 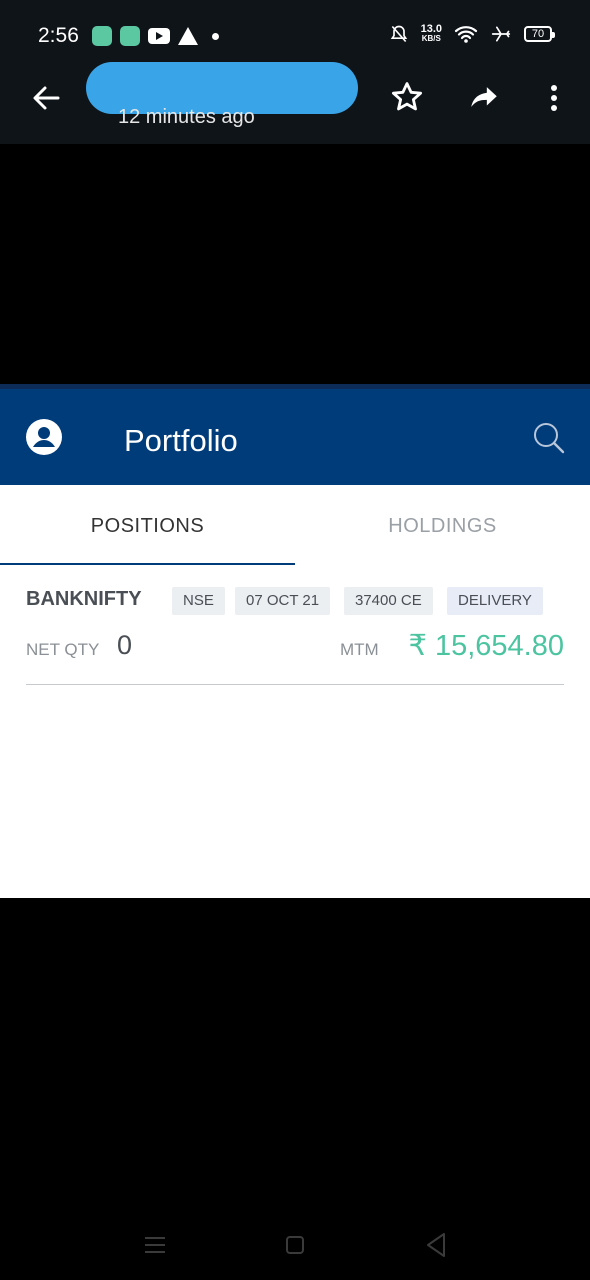 I want to click on more-vert-icon, so click(x=554, y=98).